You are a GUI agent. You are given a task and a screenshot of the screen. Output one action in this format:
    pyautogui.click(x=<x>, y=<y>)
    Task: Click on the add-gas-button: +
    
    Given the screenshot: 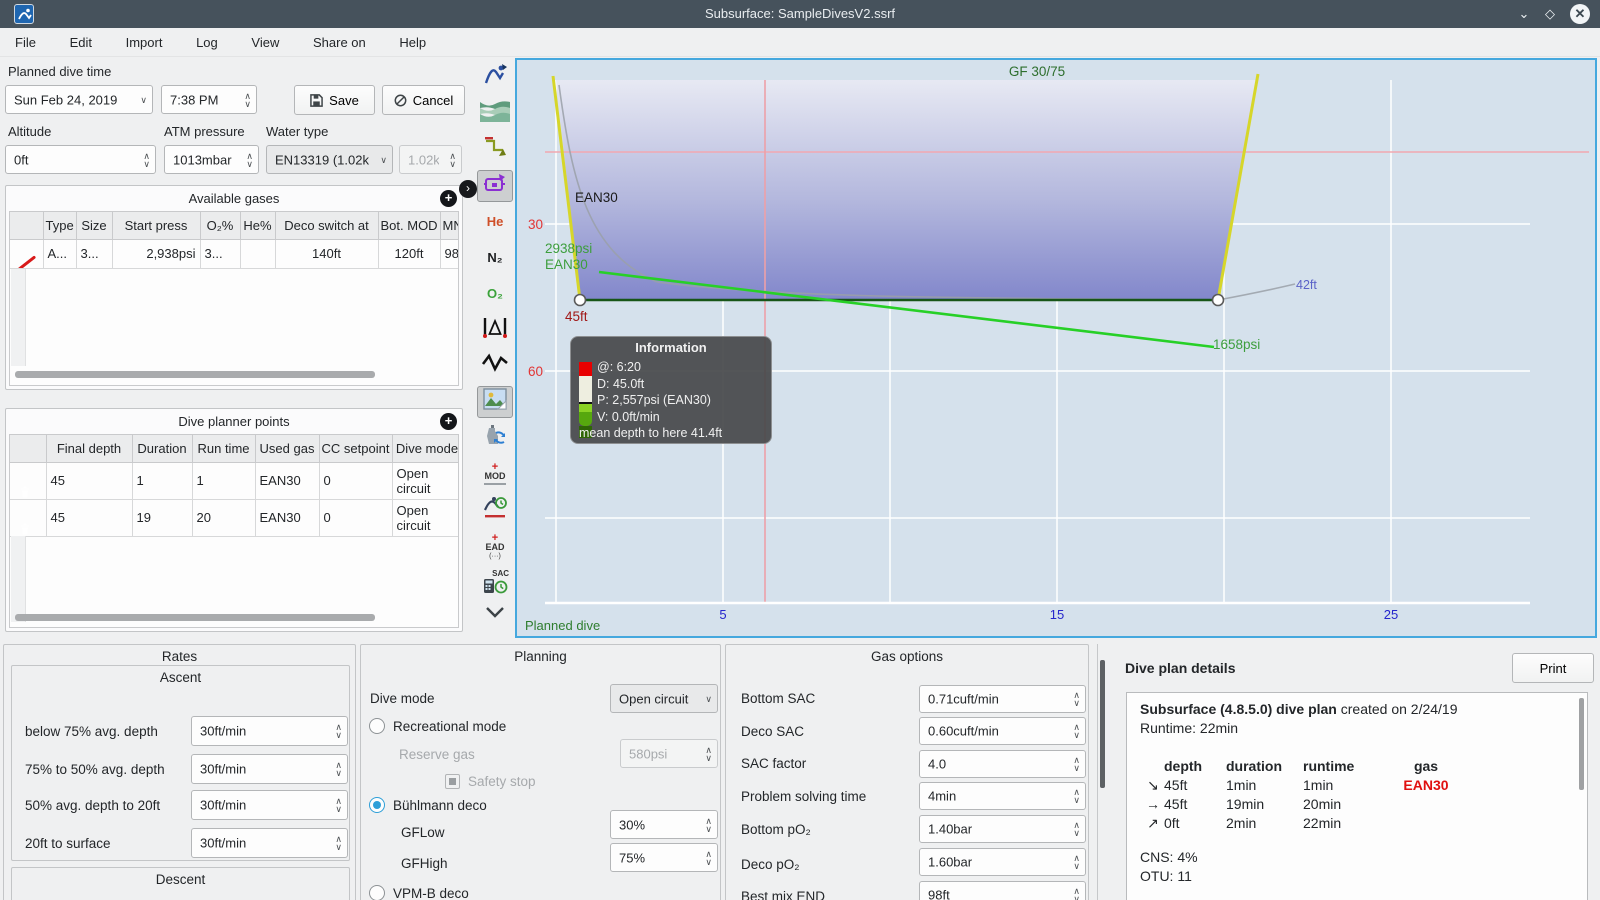 What is the action you would take?
    pyautogui.click(x=448, y=198)
    